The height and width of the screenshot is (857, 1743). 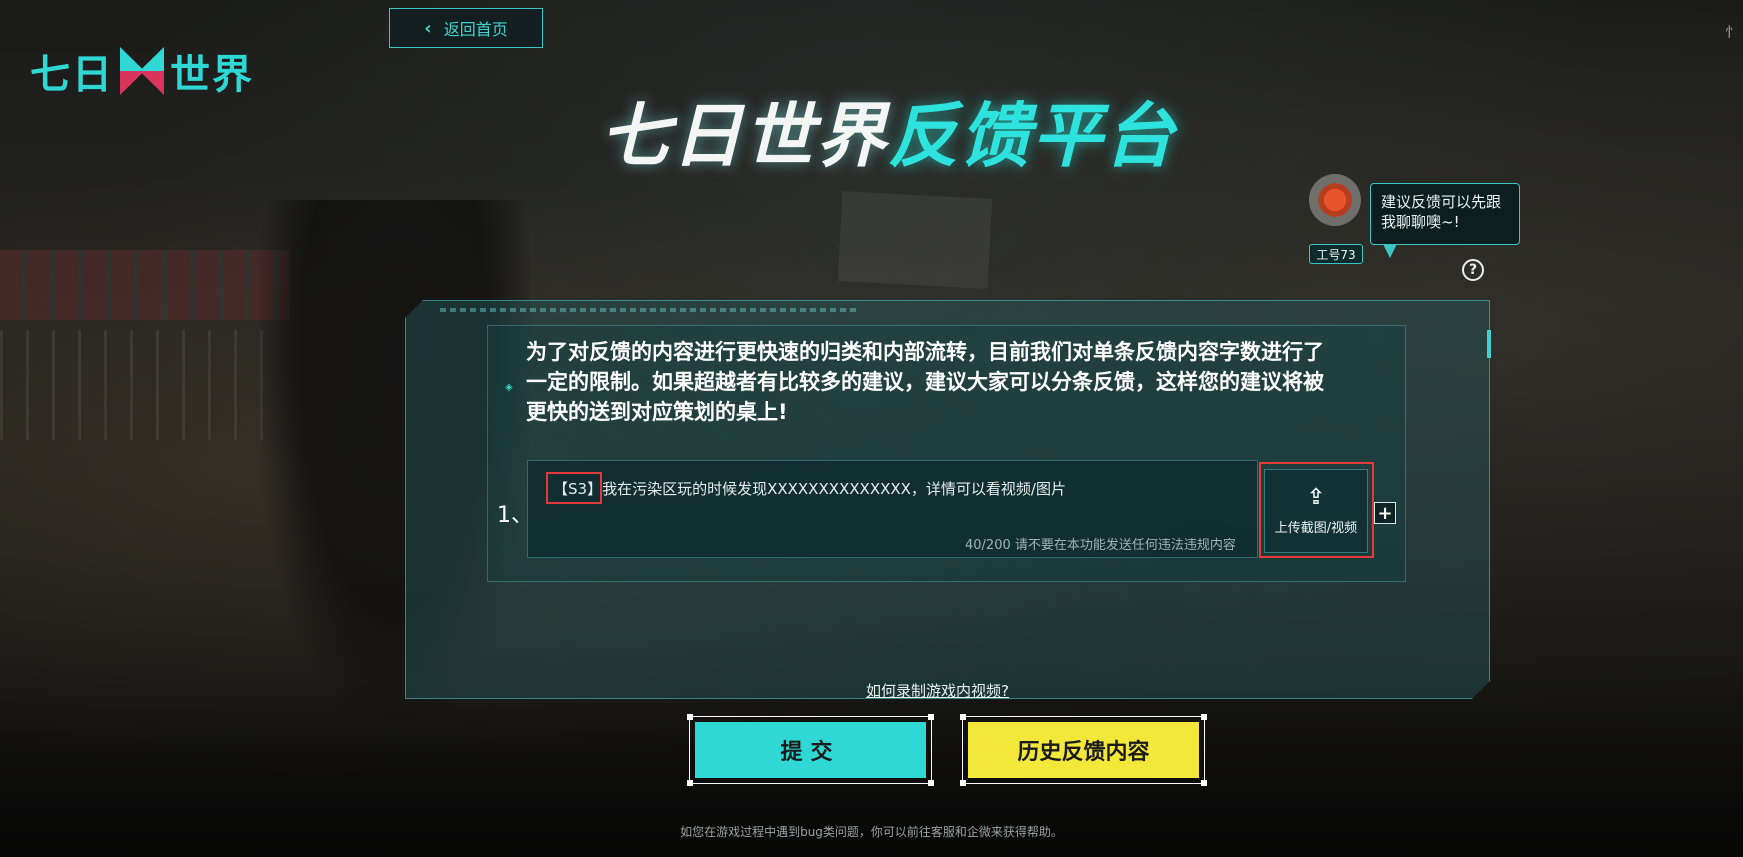 What do you see at coordinates (1441, 212) in the screenshot?
I see `assistant-bubble-text: 建议反馈可以先跟 我聊聊噢~!` at bounding box center [1441, 212].